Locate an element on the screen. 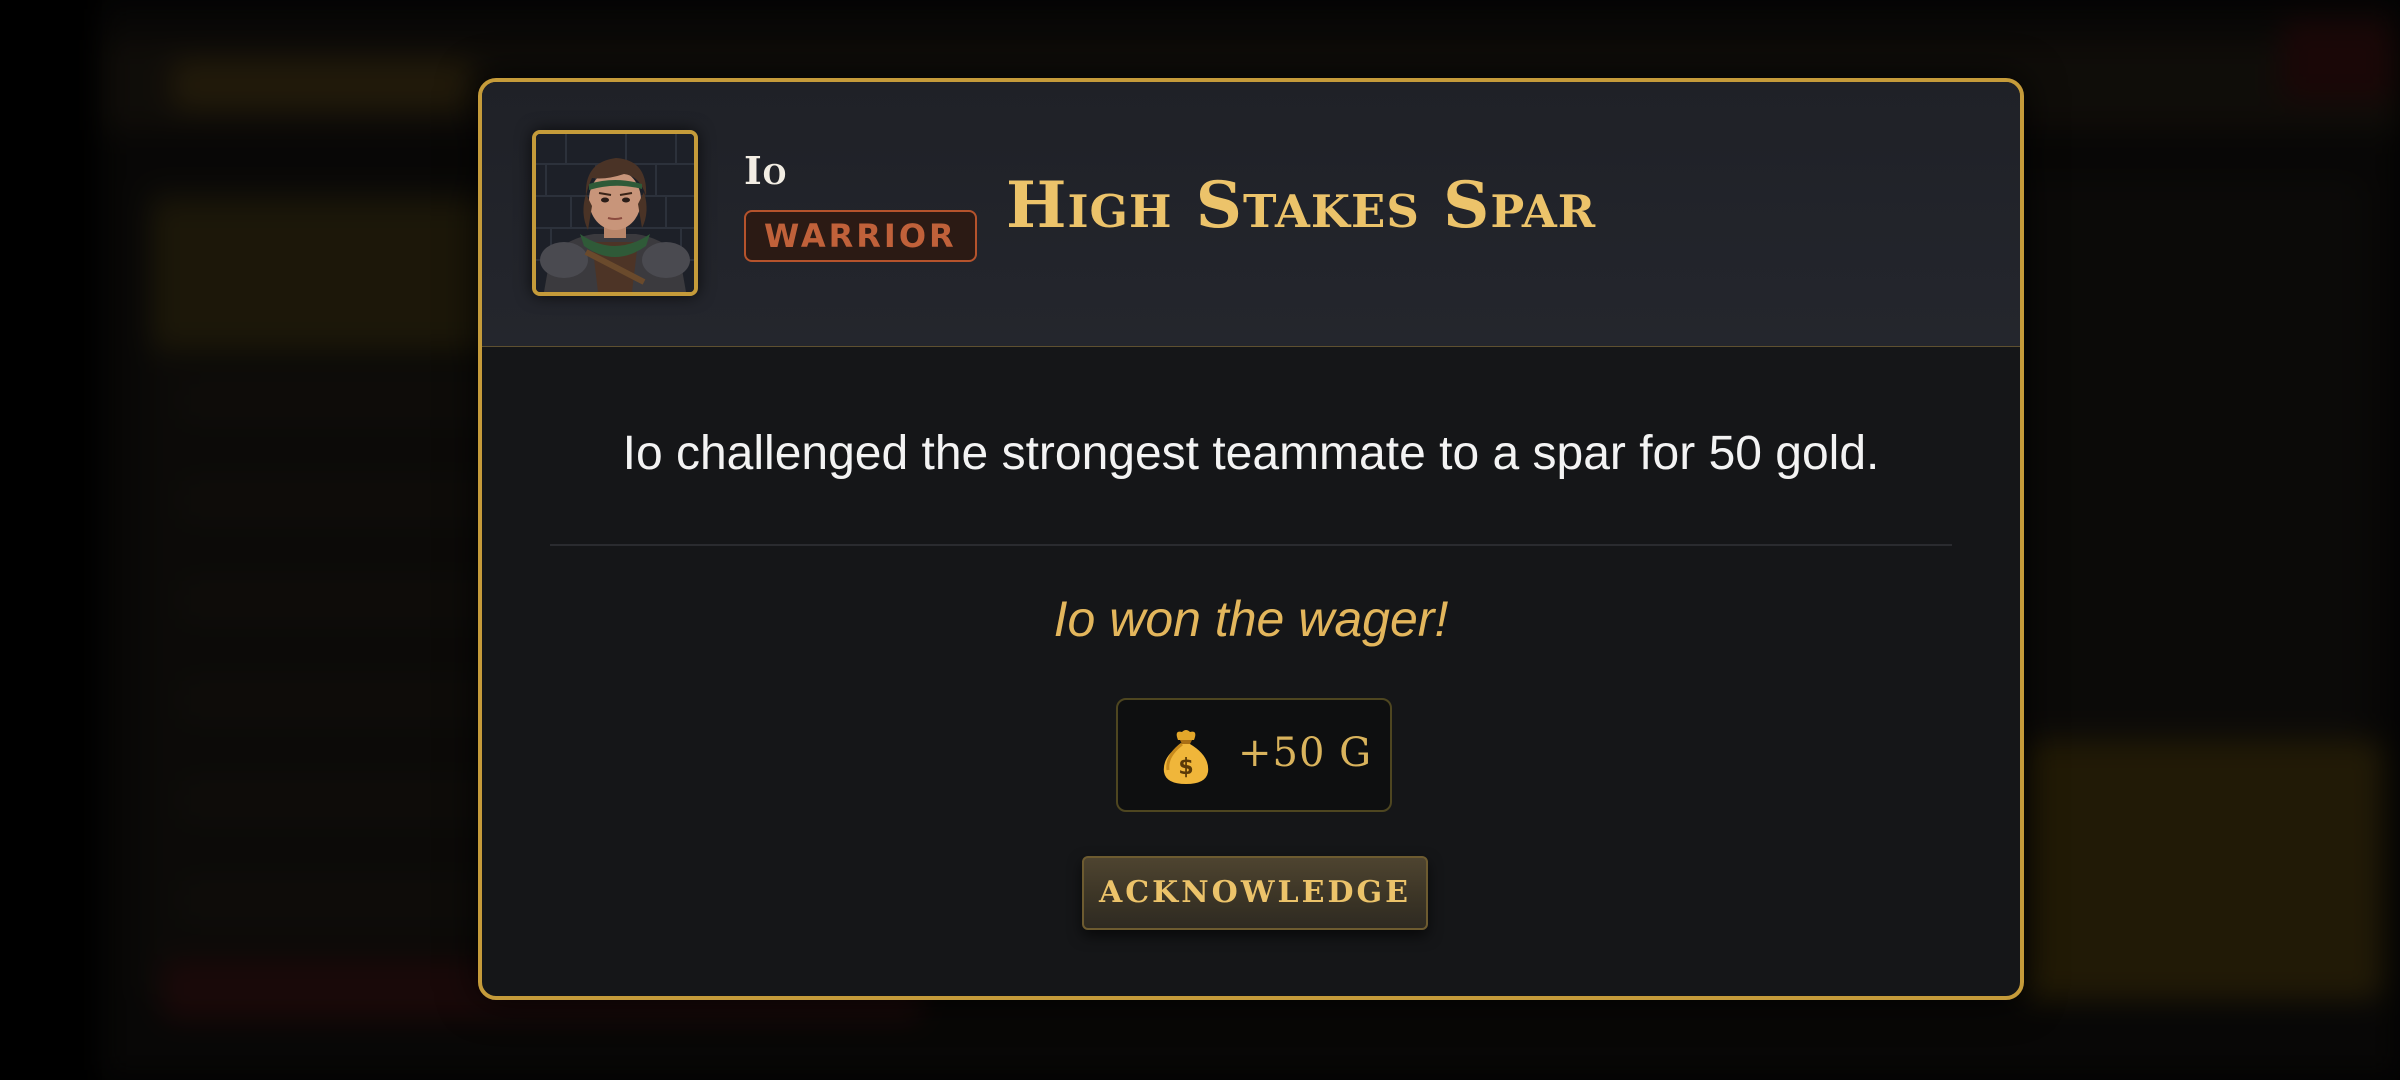 The width and height of the screenshot is (2400, 1080). event-result: Io won the wager! is located at coordinates (1251, 619).